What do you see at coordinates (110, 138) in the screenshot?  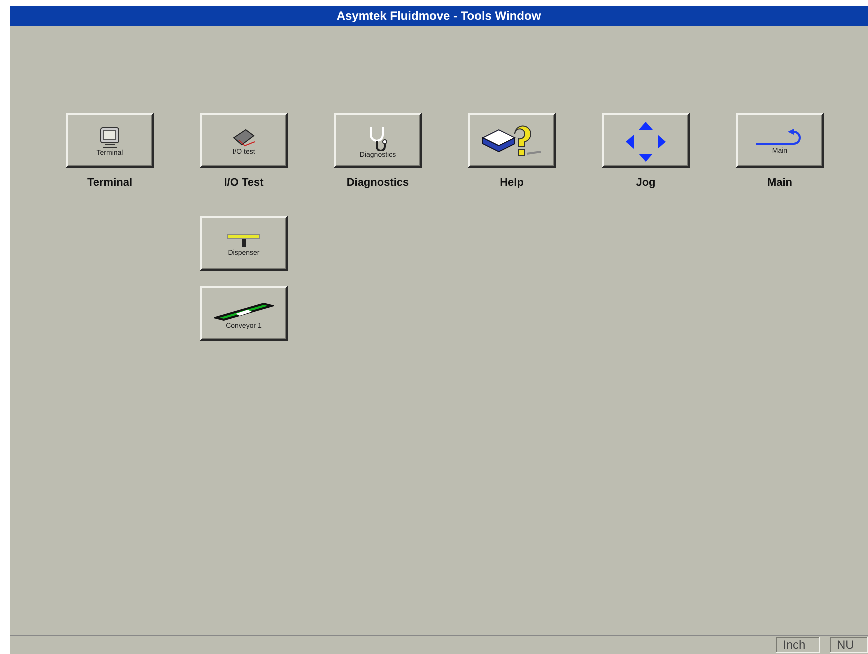 I see `monitor-icon` at bounding box center [110, 138].